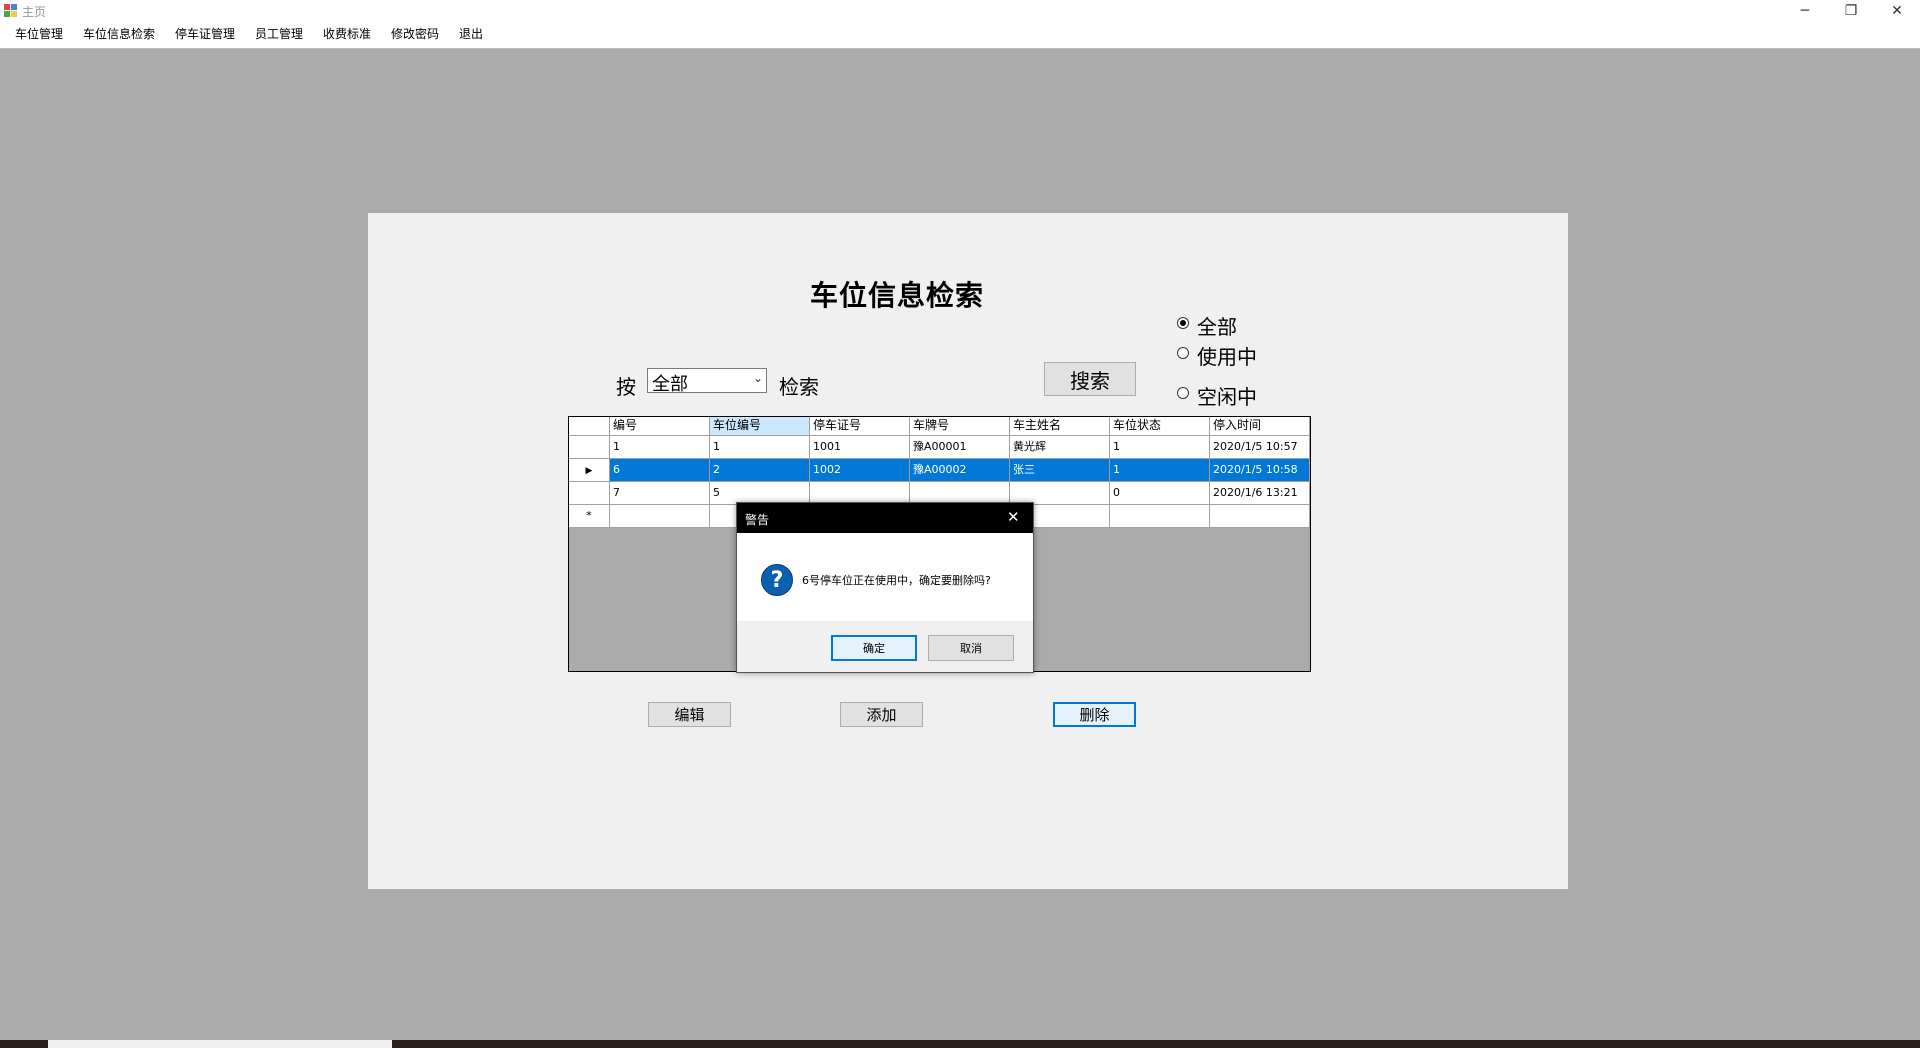 The image size is (1920, 1048). Describe the element at coordinates (760, 426) in the screenshot. I see `column-header: 车位编号` at that location.